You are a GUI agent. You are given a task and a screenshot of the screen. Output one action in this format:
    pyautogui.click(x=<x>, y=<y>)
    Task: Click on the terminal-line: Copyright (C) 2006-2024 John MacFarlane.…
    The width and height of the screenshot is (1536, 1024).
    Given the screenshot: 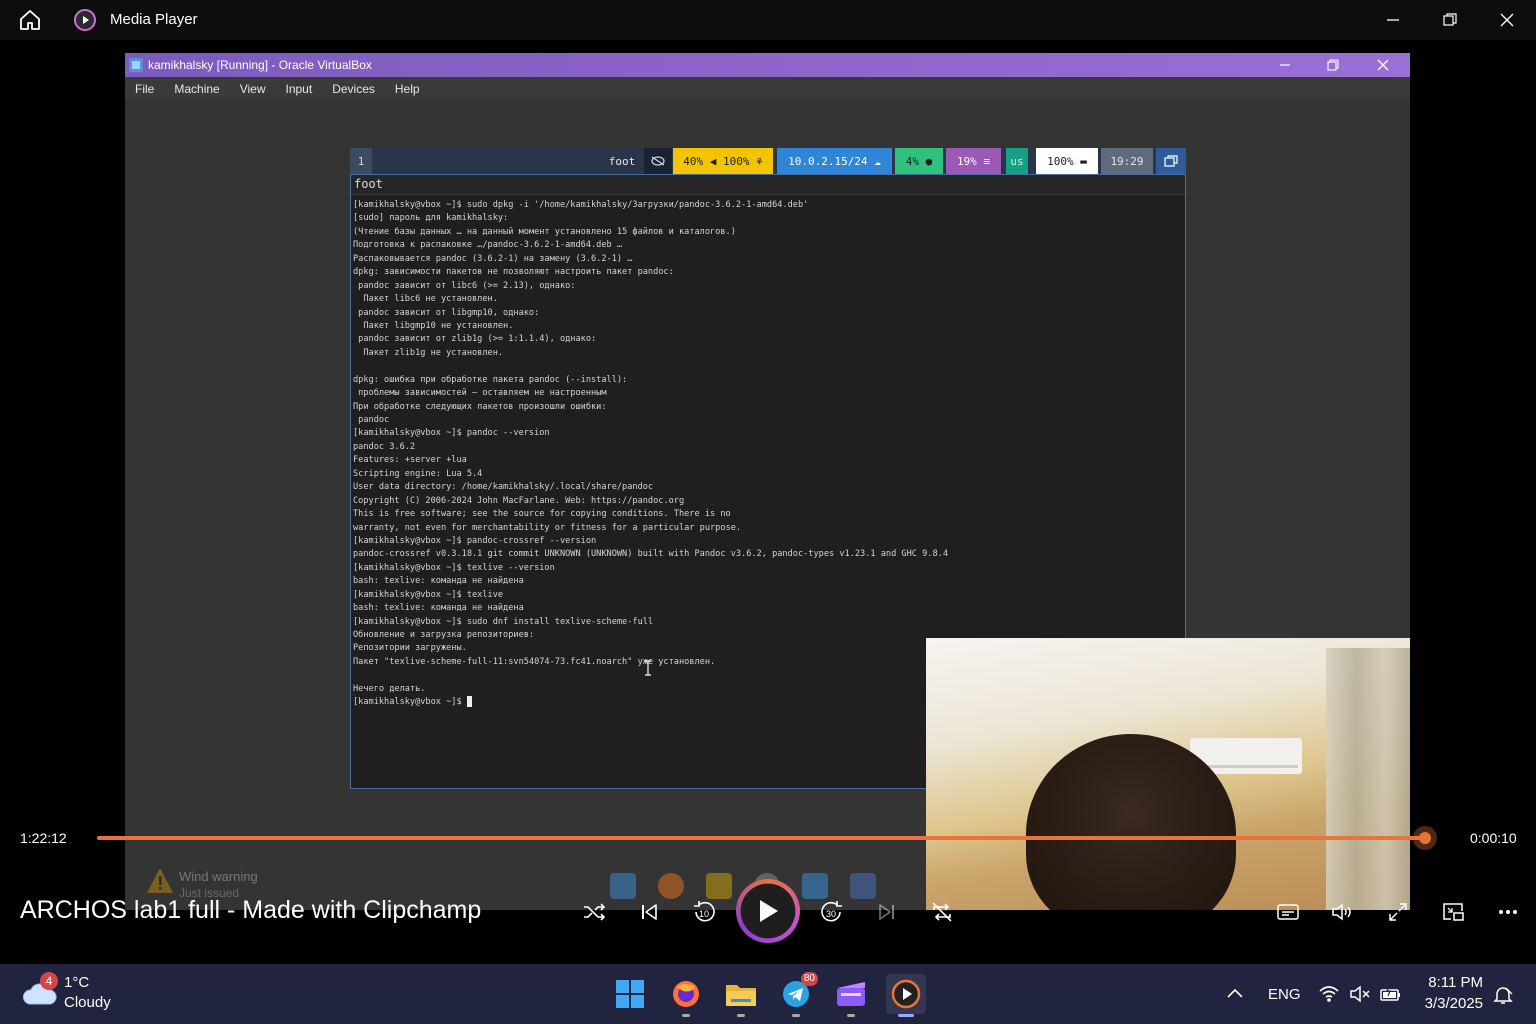 What is the action you would take?
    pyautogui.click(x=519, y=500)
    